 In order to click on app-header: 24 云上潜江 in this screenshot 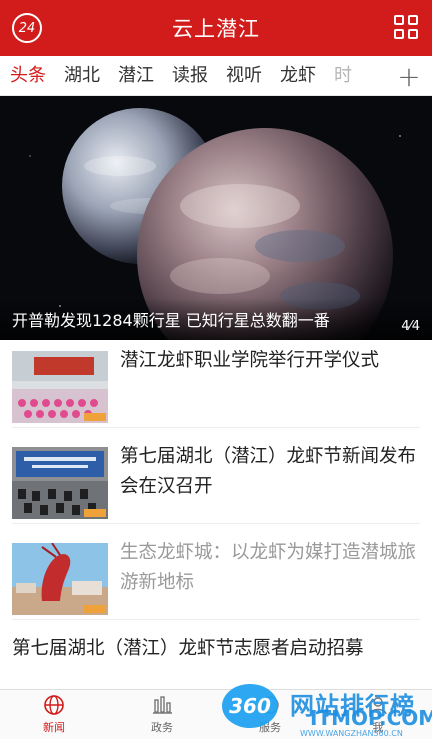, I will do `click(216, 28)`.